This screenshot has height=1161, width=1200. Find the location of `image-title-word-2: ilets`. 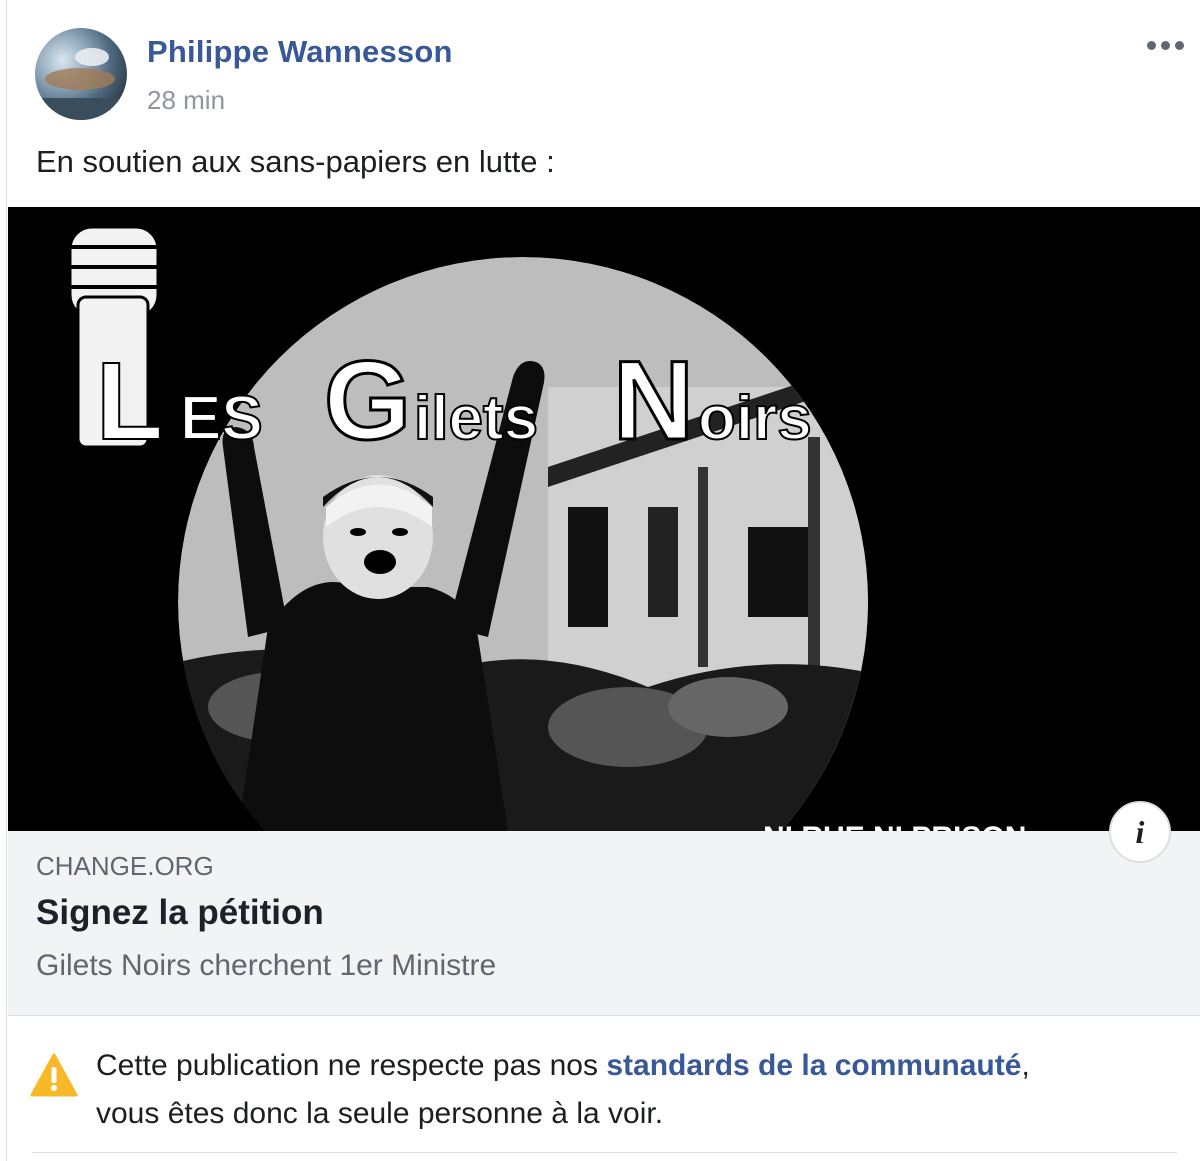

image-title-word-2: ilets is located at coordinates (476, 418).